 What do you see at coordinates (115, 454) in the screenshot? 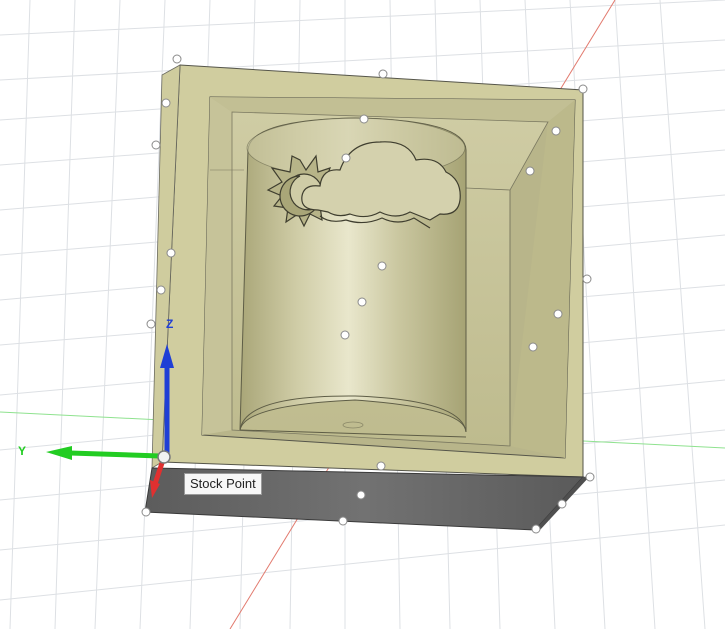
I see `y-arrow-shaft` at bounding box center [115, 454].